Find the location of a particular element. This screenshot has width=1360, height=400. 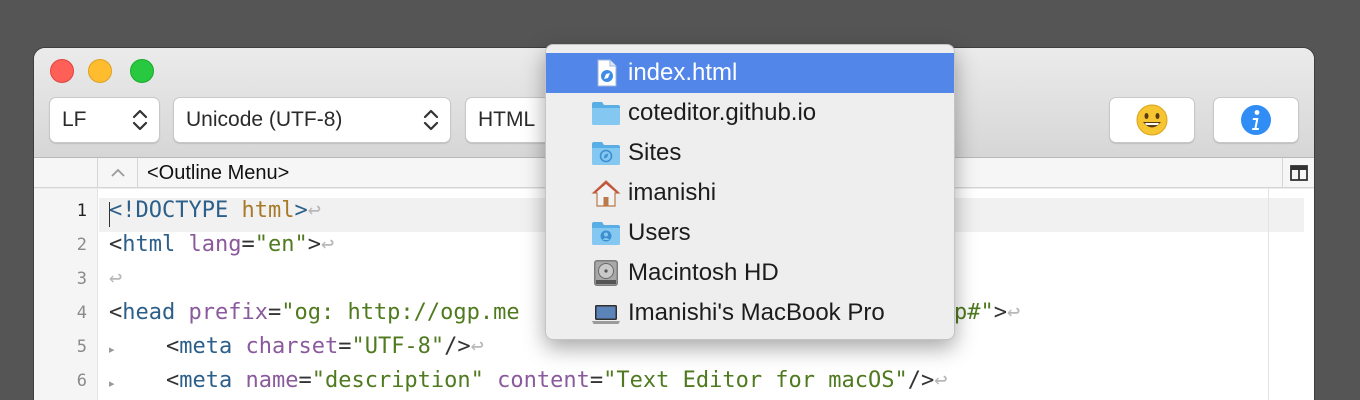

line-number-gutter: 1 2 3 4 5 6 is located at coordinates (66, 294).